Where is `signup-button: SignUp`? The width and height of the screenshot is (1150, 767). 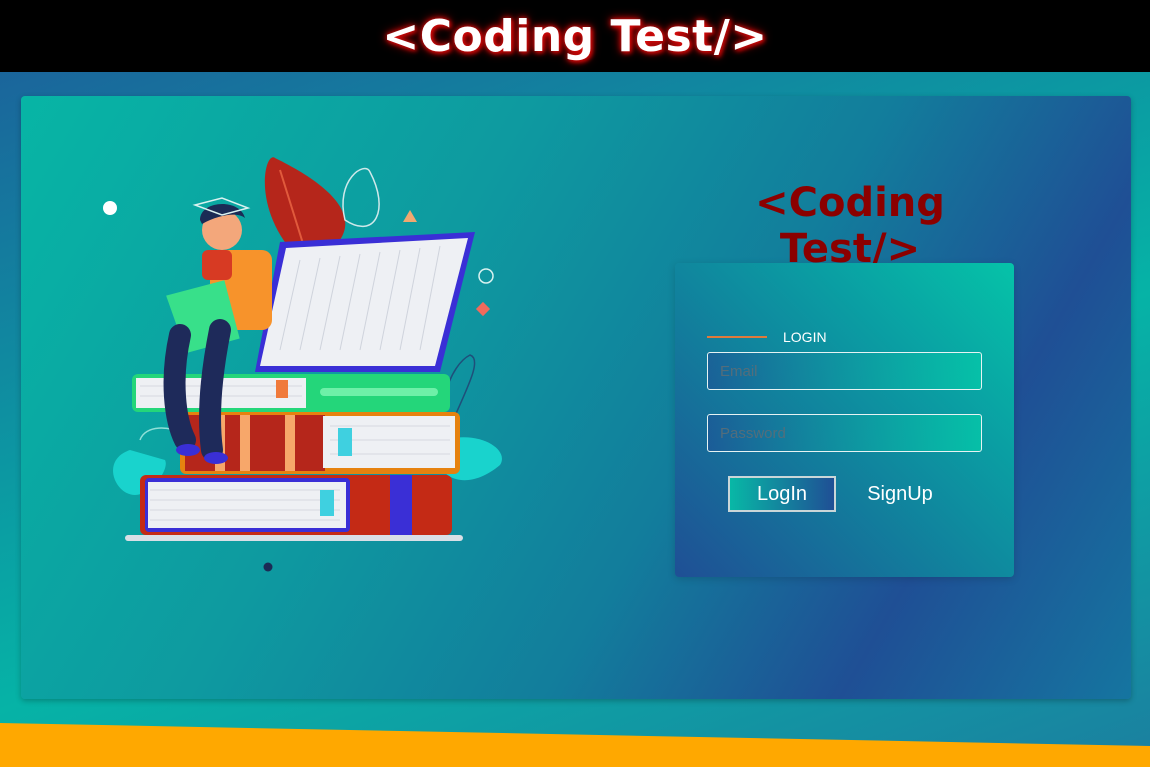 signup-button: SignUp is located at coordinates (900, 494).